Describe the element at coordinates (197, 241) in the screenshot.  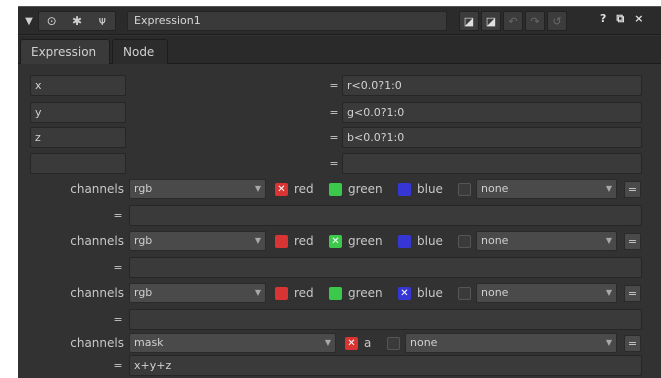
I see `layer-dropdown-2: rgb ▼` at that location.